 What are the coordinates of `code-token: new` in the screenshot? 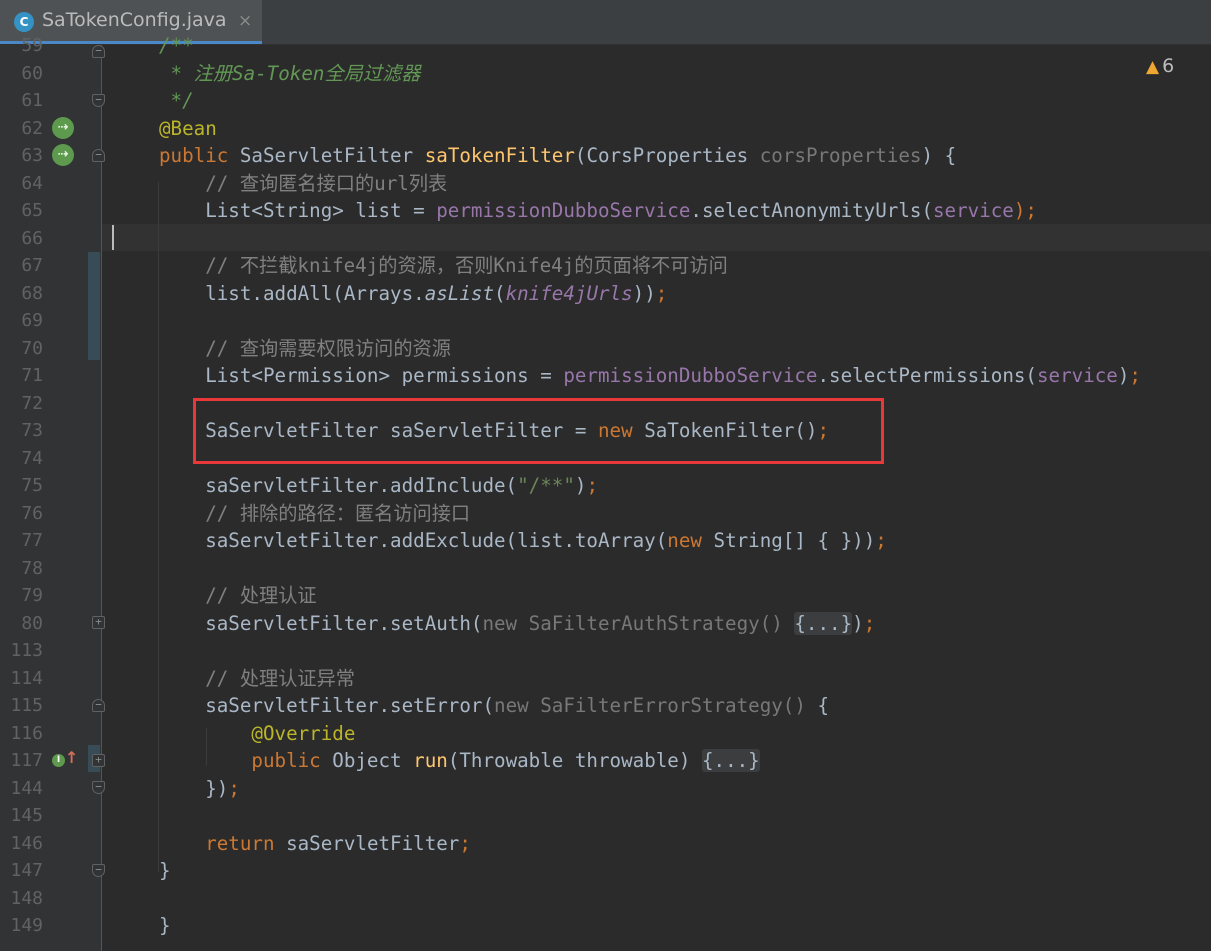 It's located at (690, 540).